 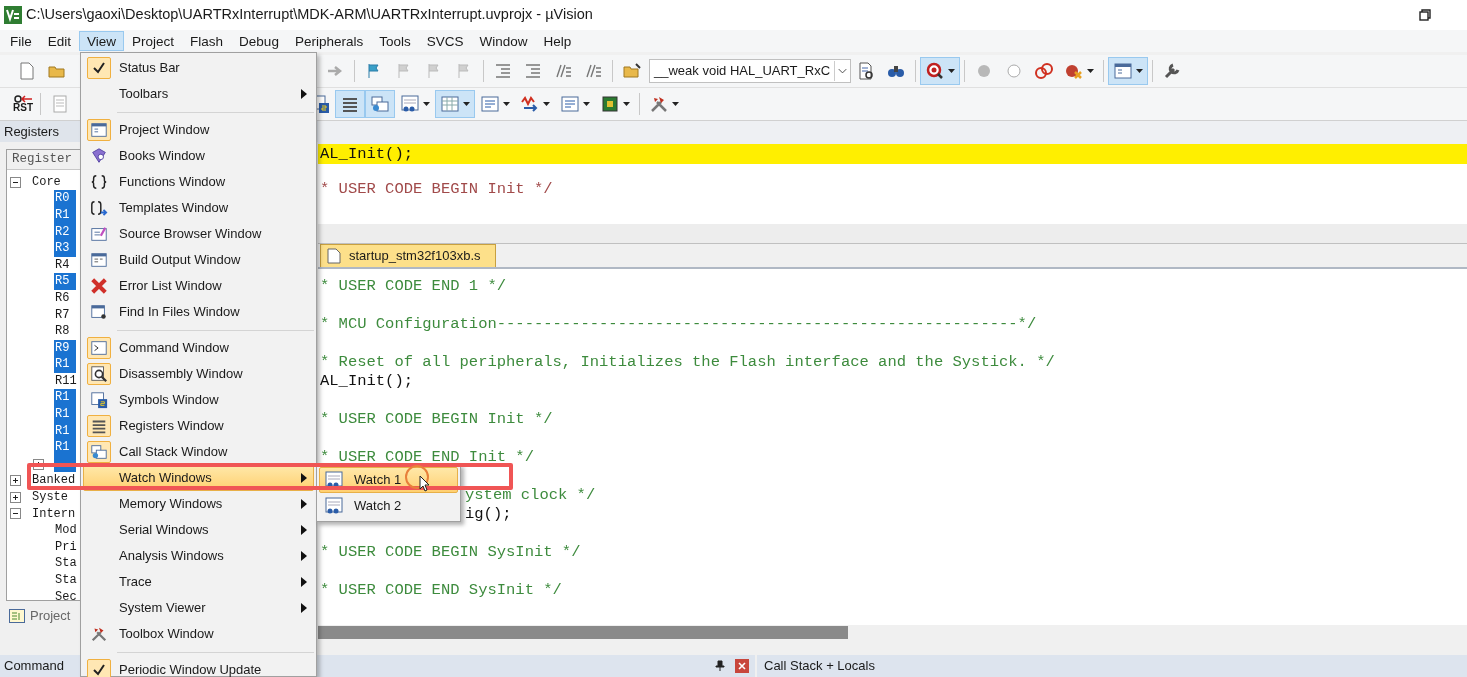 I want to click on code-line: ig();, so click(x=488, y=514).